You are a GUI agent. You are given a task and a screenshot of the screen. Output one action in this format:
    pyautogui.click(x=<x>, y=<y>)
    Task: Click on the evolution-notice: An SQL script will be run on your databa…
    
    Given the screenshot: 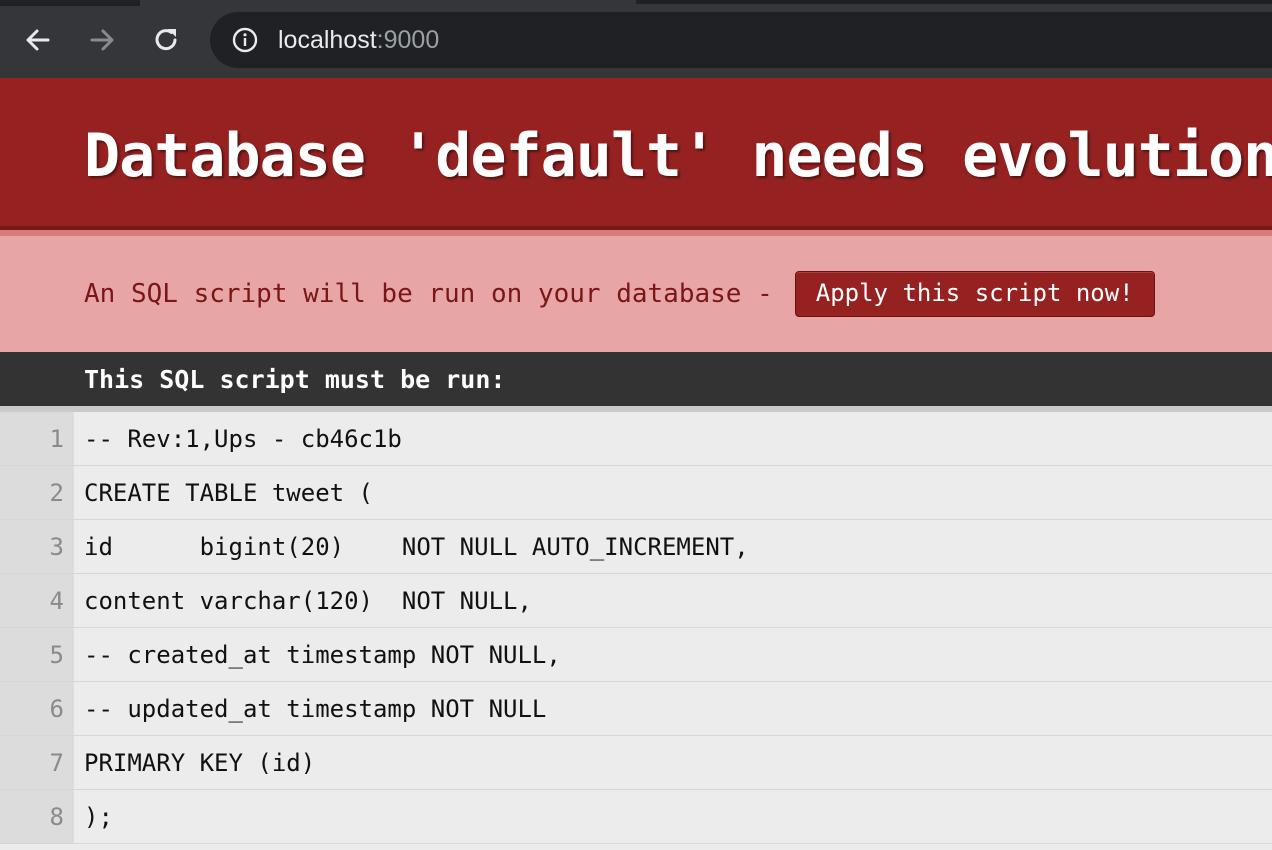 What is the action you would take?
    pyautogui.click(x=636, y=291)
    